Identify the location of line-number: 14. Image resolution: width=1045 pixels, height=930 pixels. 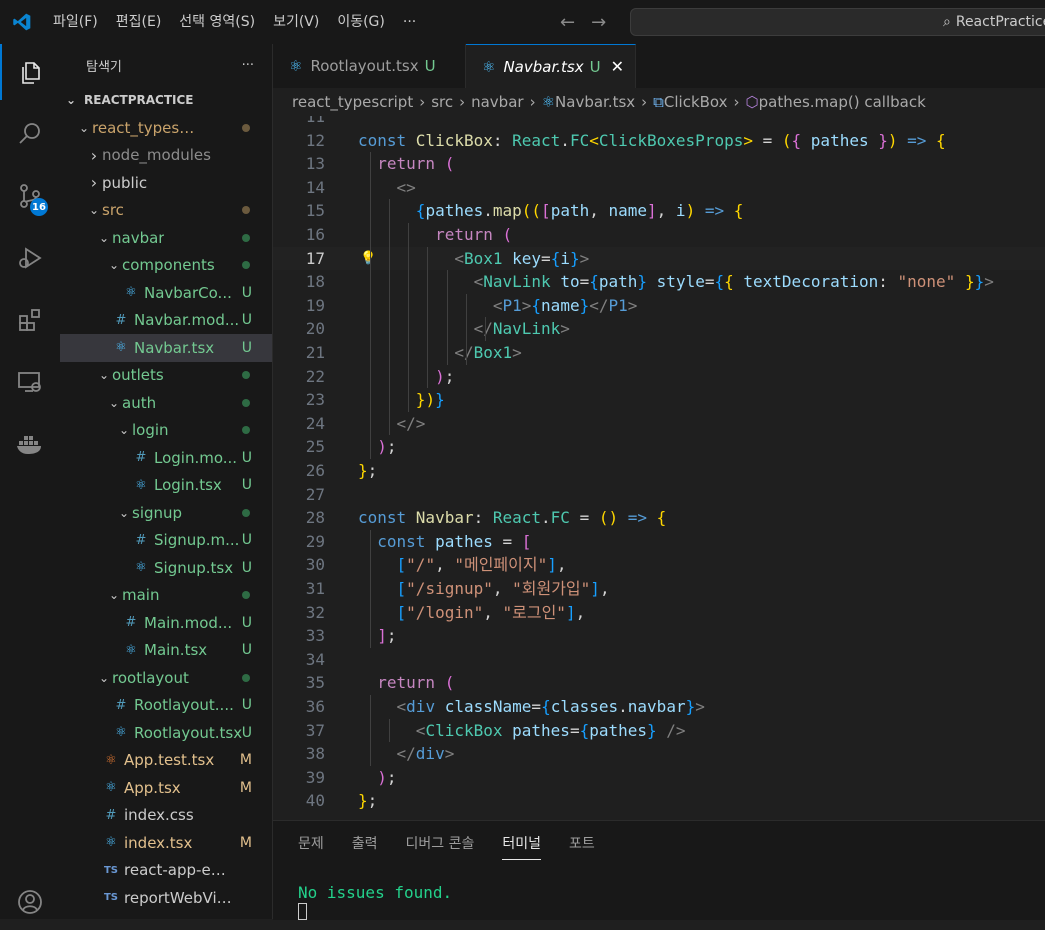
(315, 187).